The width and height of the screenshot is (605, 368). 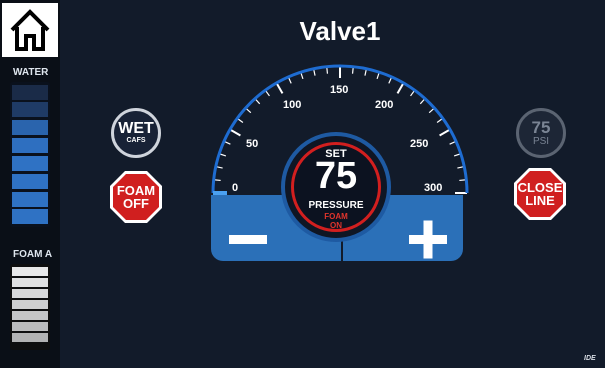 What do you see at coordinates (419, 144) in the screenshot?
I see `tick-label: 250` at bounding box center [419, 144].